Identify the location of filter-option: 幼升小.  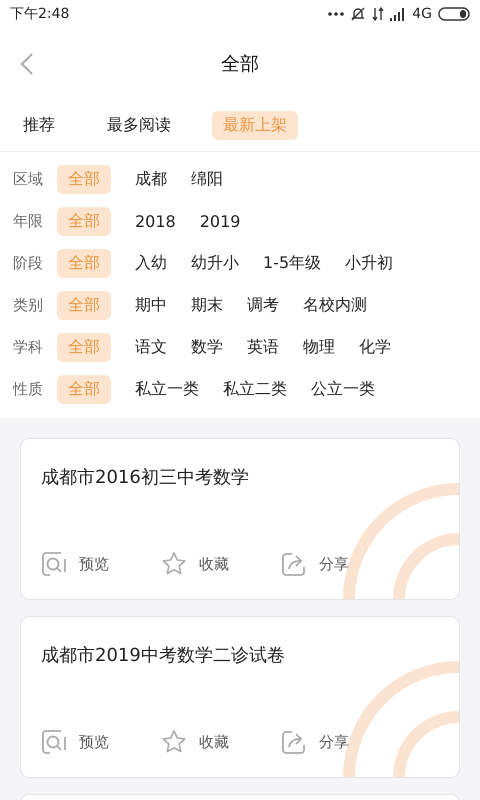
(215, 263).